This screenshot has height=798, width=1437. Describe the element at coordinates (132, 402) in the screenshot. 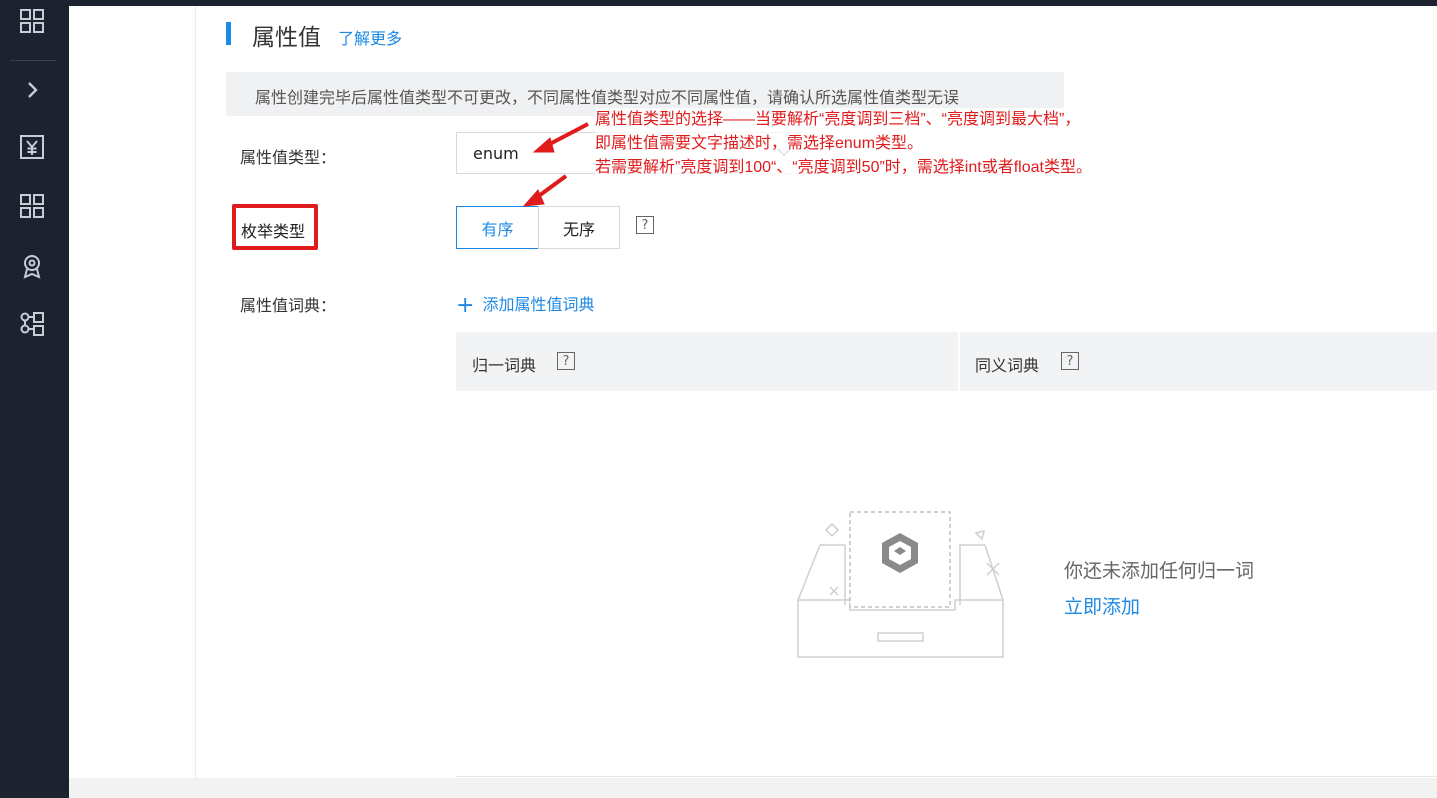

I see `secondary-panel` at that location.